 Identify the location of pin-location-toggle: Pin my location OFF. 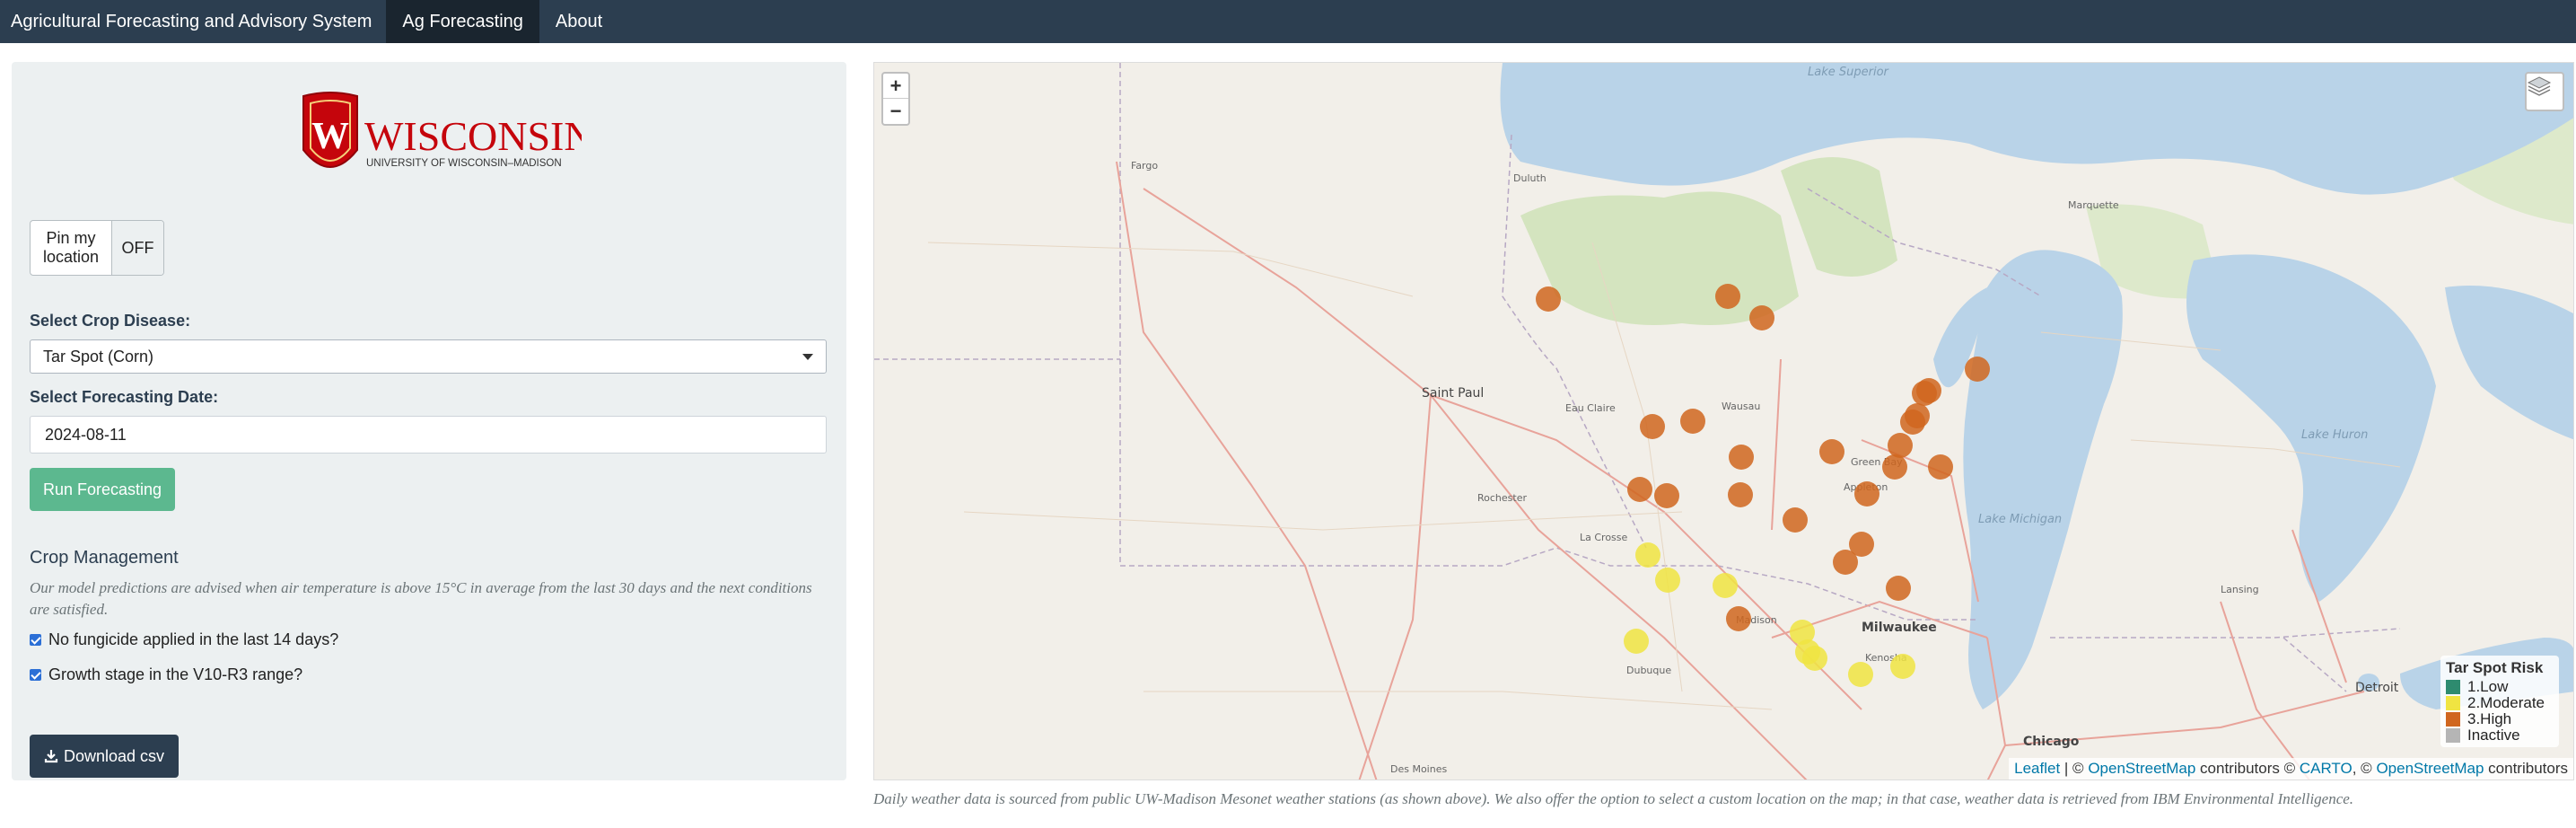
(97, 248).